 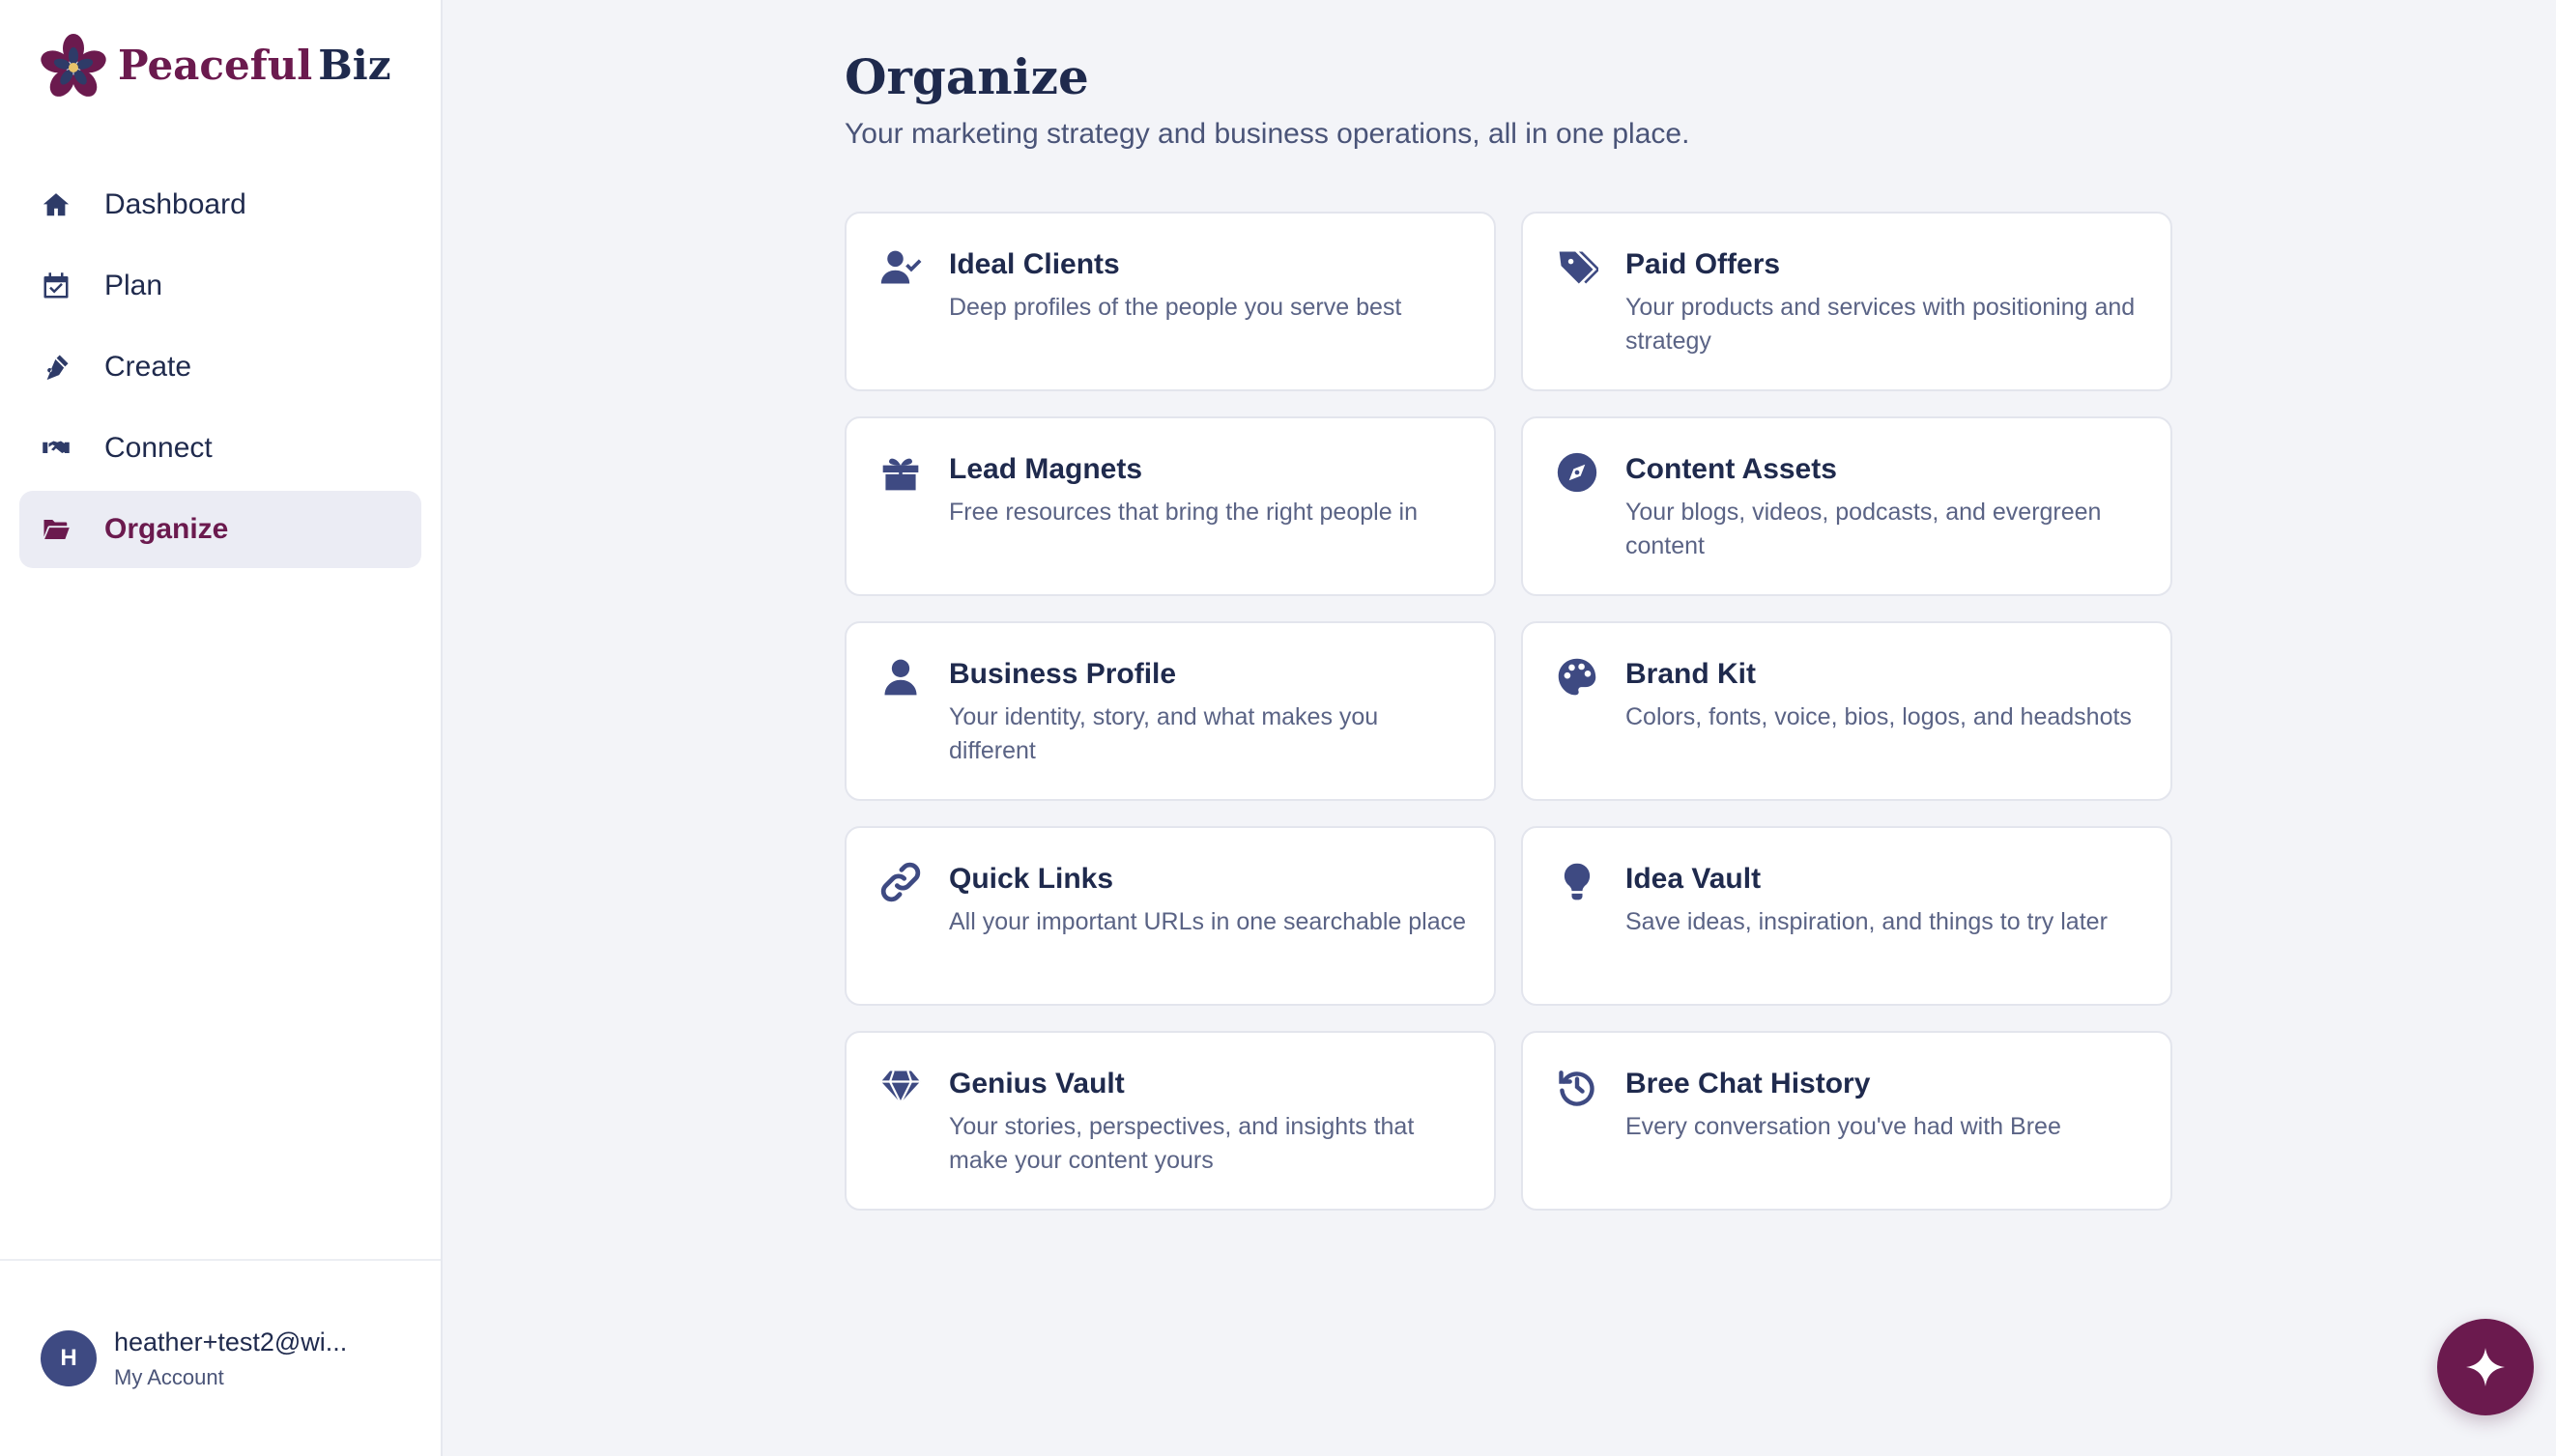 I want to click on palette-icon, so click(x=1577, y=678).